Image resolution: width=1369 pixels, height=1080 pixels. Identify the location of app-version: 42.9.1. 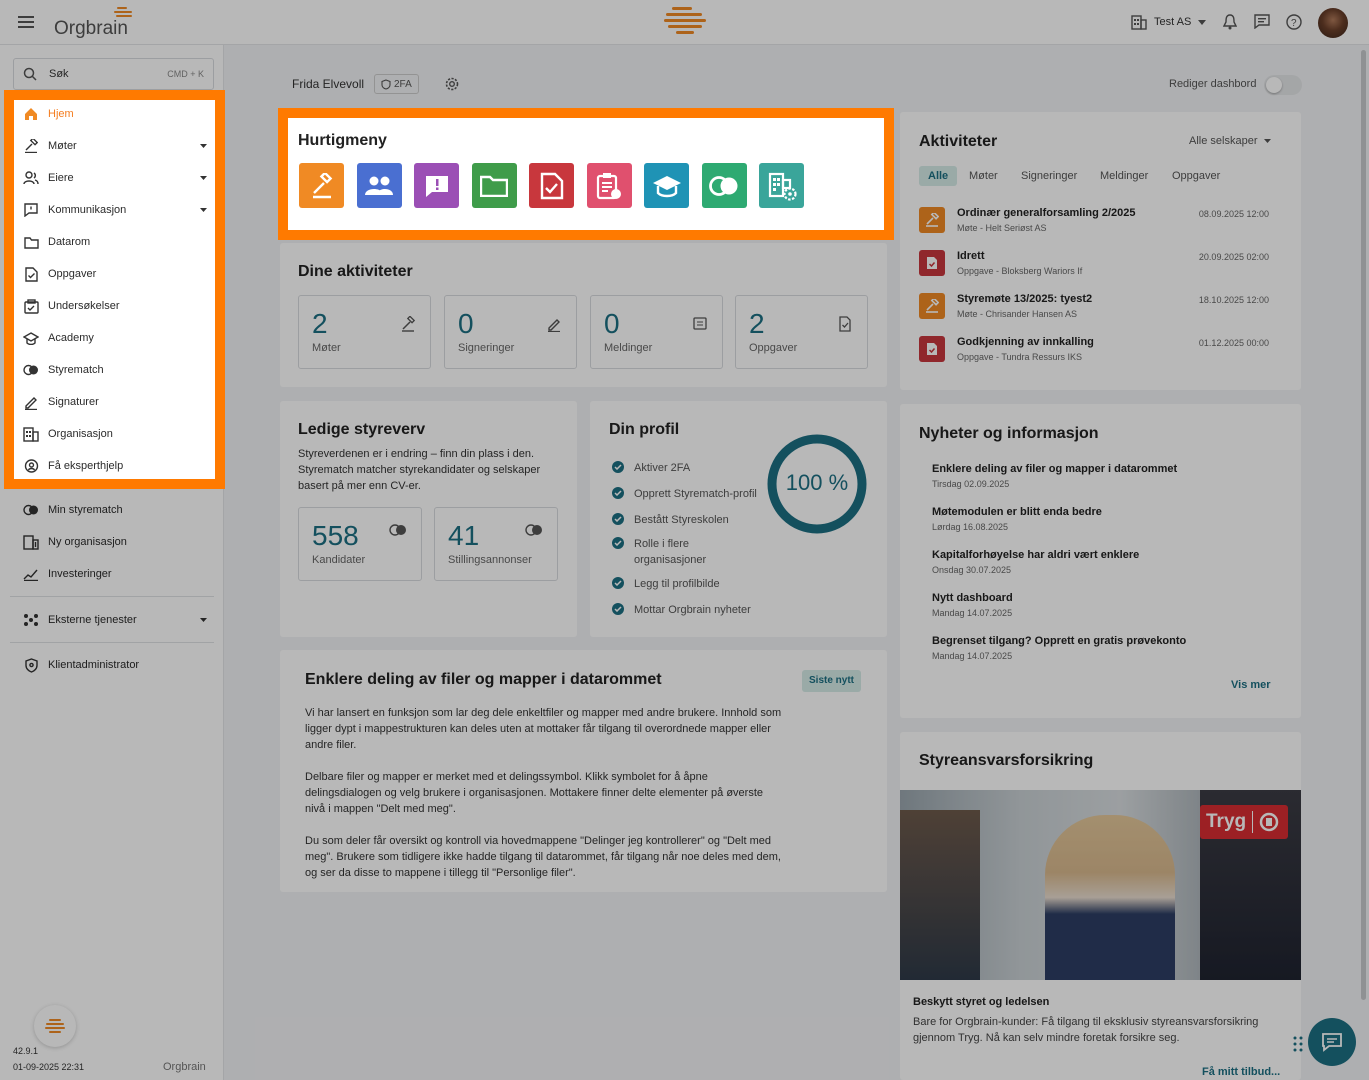
(26, 1051).